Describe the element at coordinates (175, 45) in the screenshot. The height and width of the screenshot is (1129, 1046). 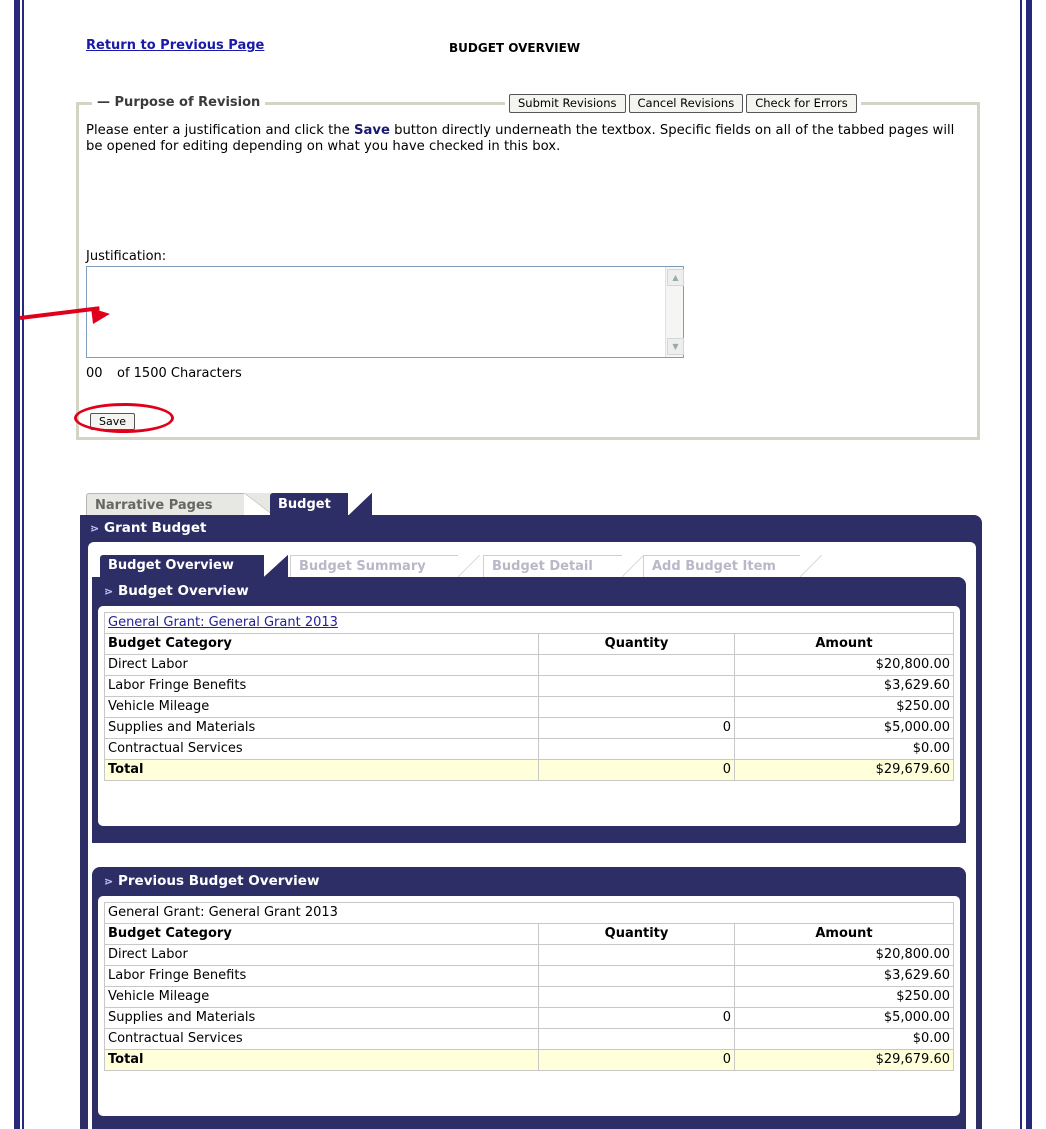
I see `return-link: Return to Previous Page` at that location.